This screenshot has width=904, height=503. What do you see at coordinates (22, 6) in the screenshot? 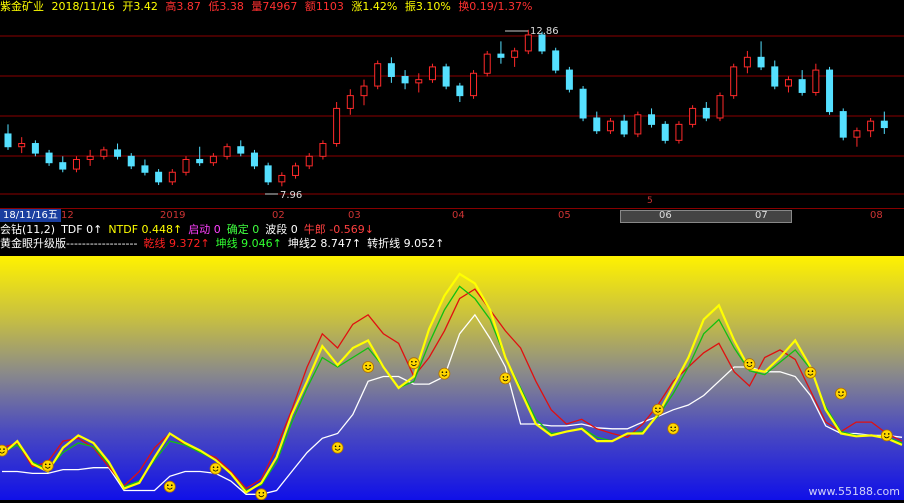
I see `stock-title: 紫金矿业` at bounding box center [22, 6].